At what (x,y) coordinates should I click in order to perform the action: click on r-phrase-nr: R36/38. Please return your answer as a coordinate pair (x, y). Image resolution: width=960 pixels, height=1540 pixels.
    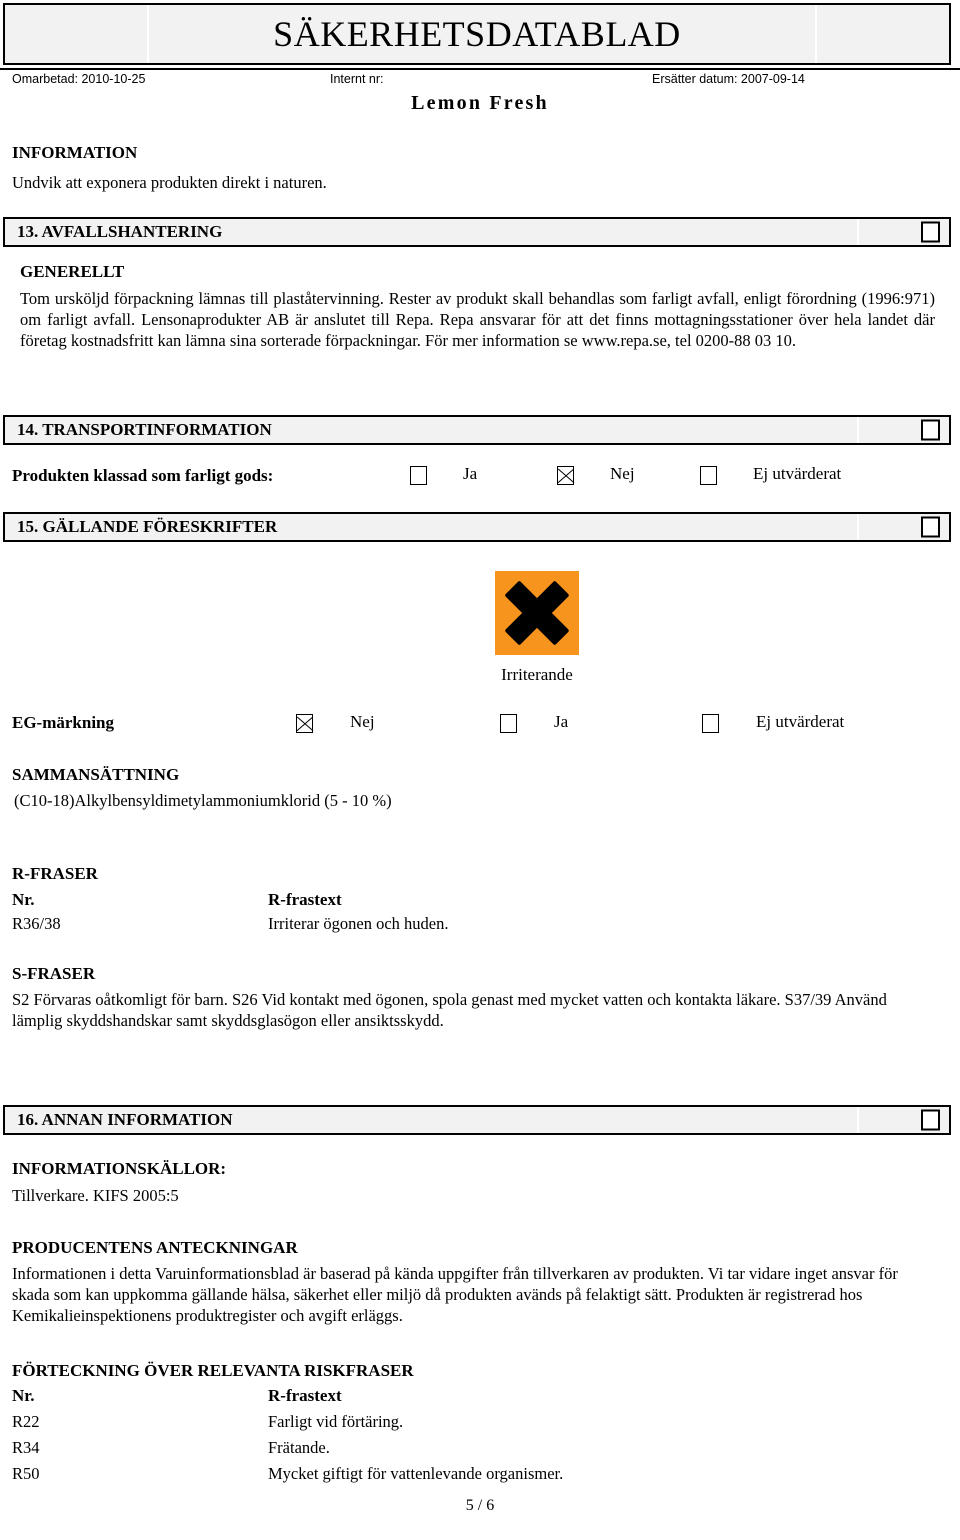
    Looking at the image, I should click on (36, 923).